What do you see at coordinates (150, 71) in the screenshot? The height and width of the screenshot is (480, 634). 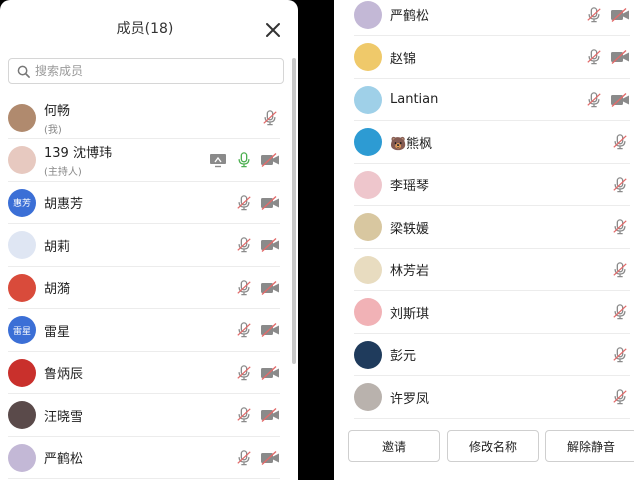 I see `search-input` at bounding box center [150, 71].